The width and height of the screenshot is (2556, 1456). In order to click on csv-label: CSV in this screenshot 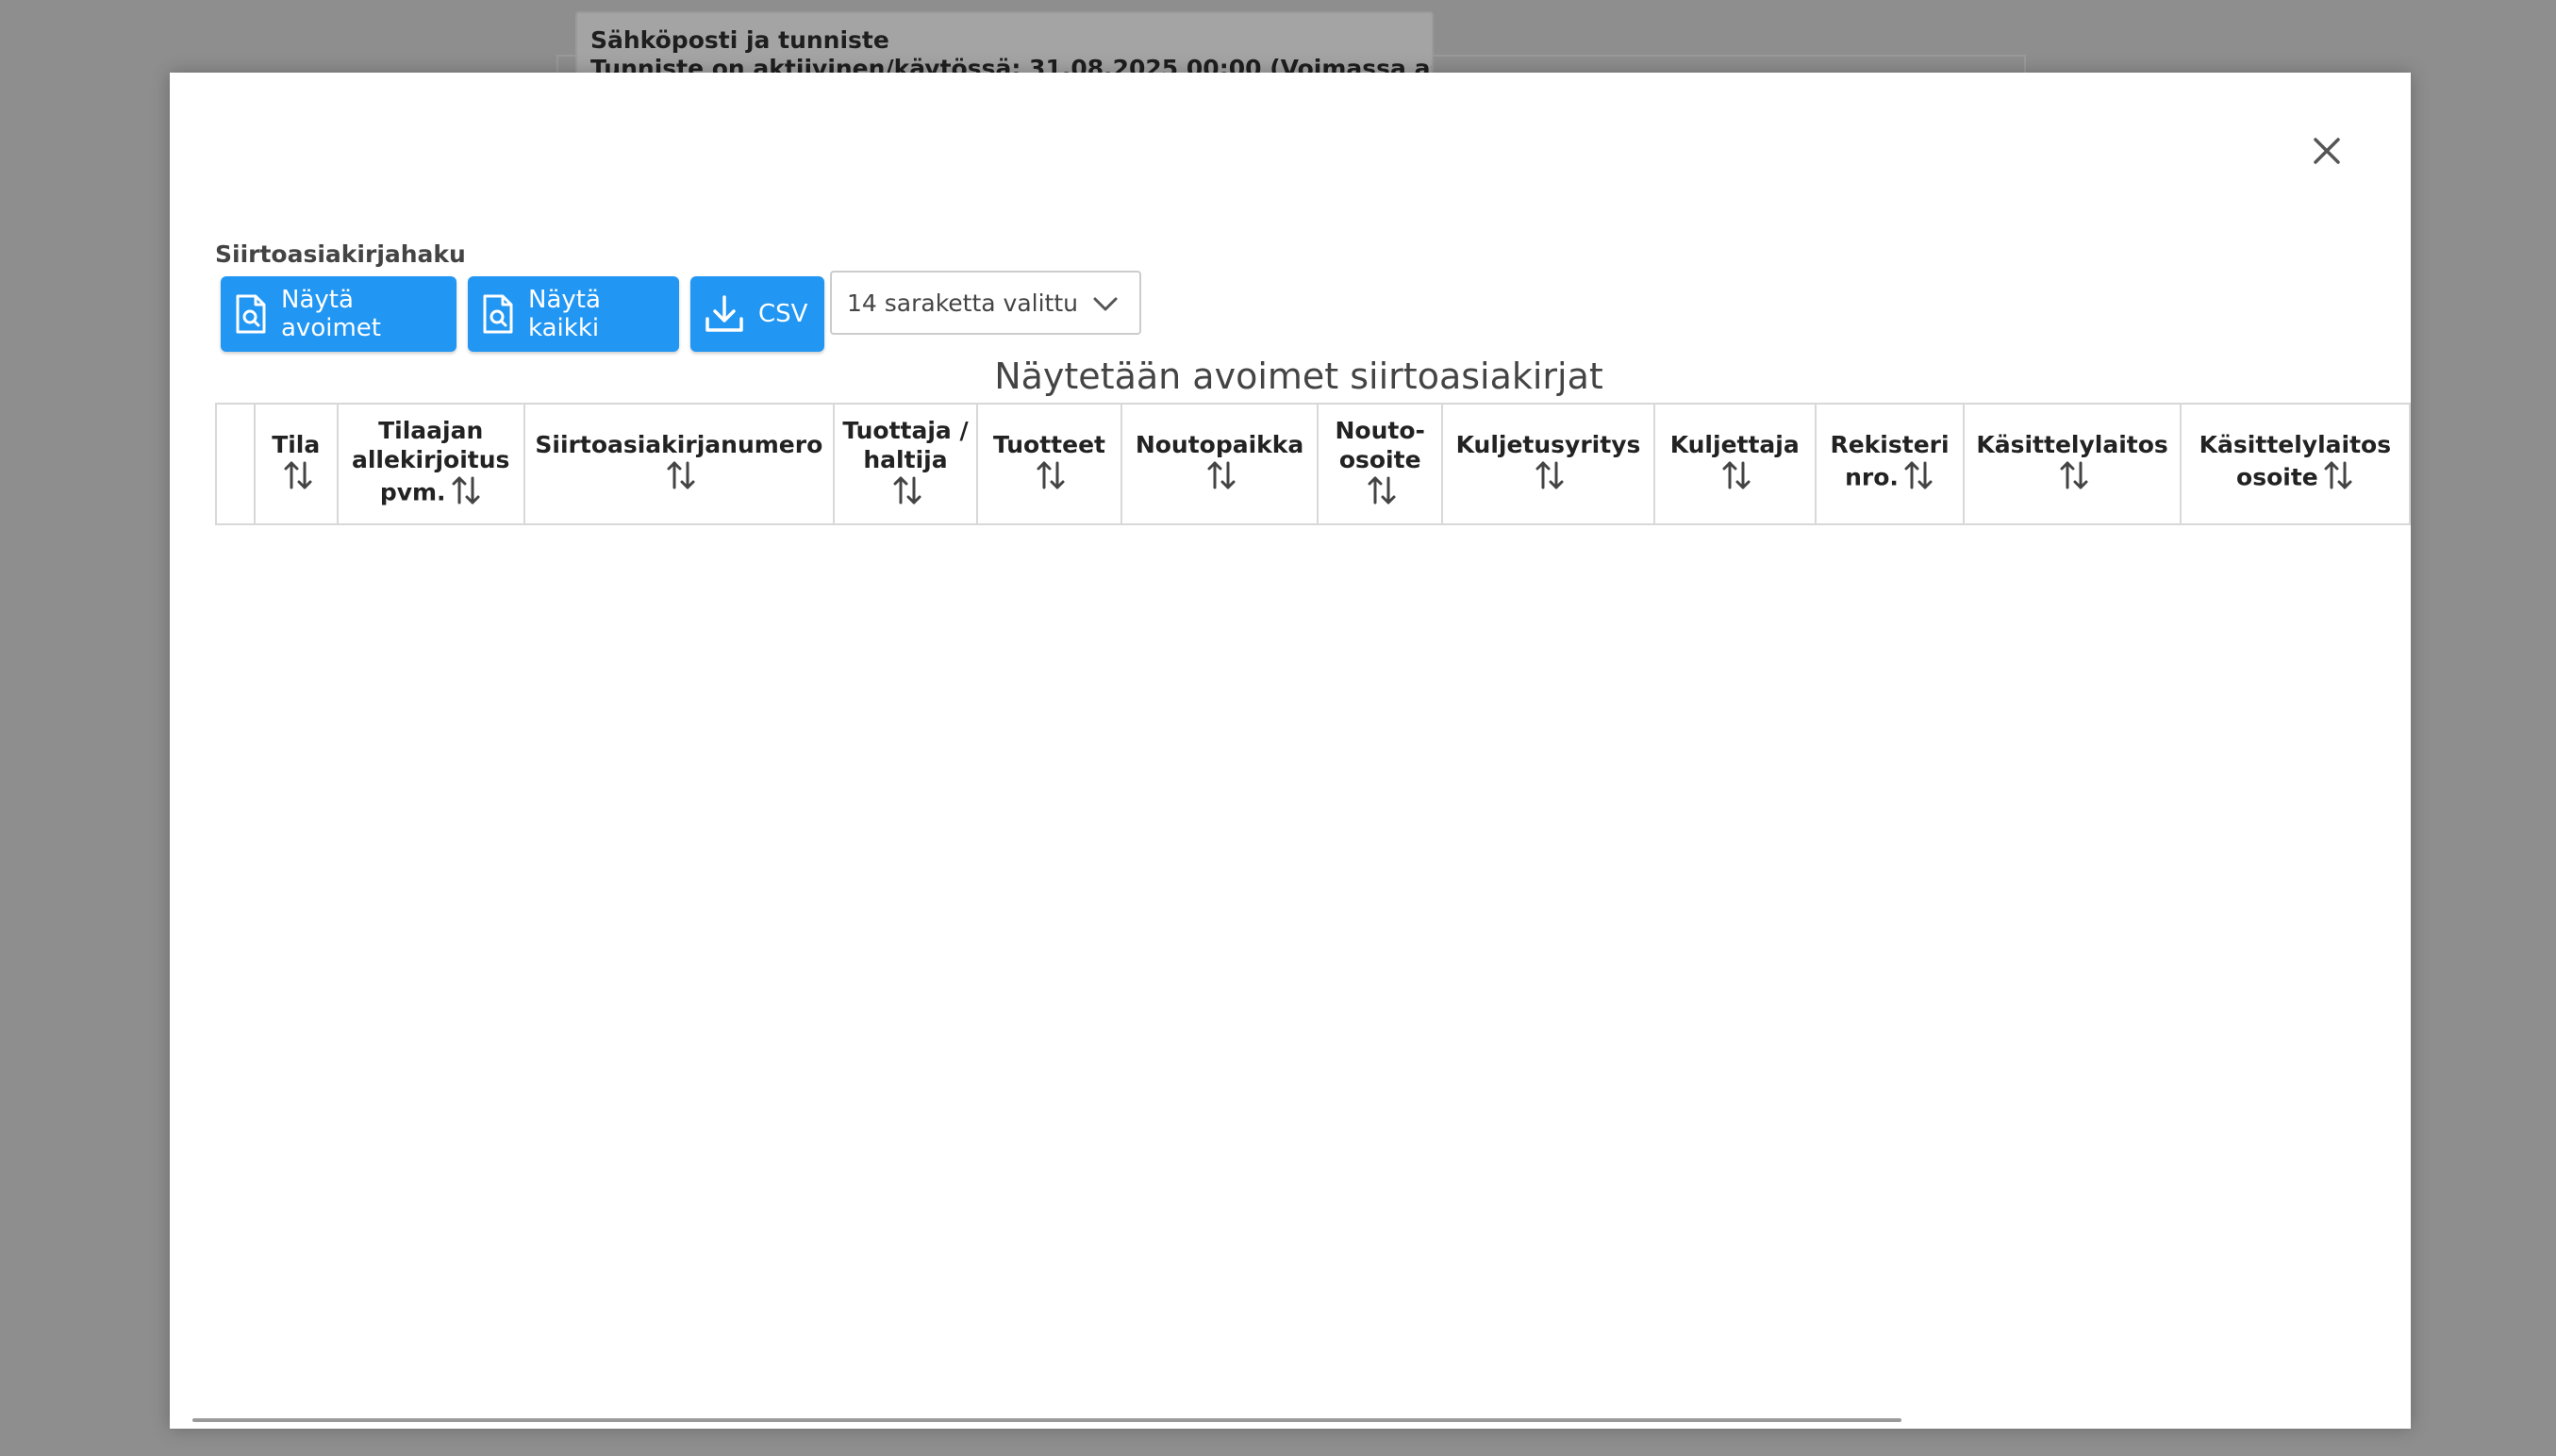, I will do `click(783, 314)`.